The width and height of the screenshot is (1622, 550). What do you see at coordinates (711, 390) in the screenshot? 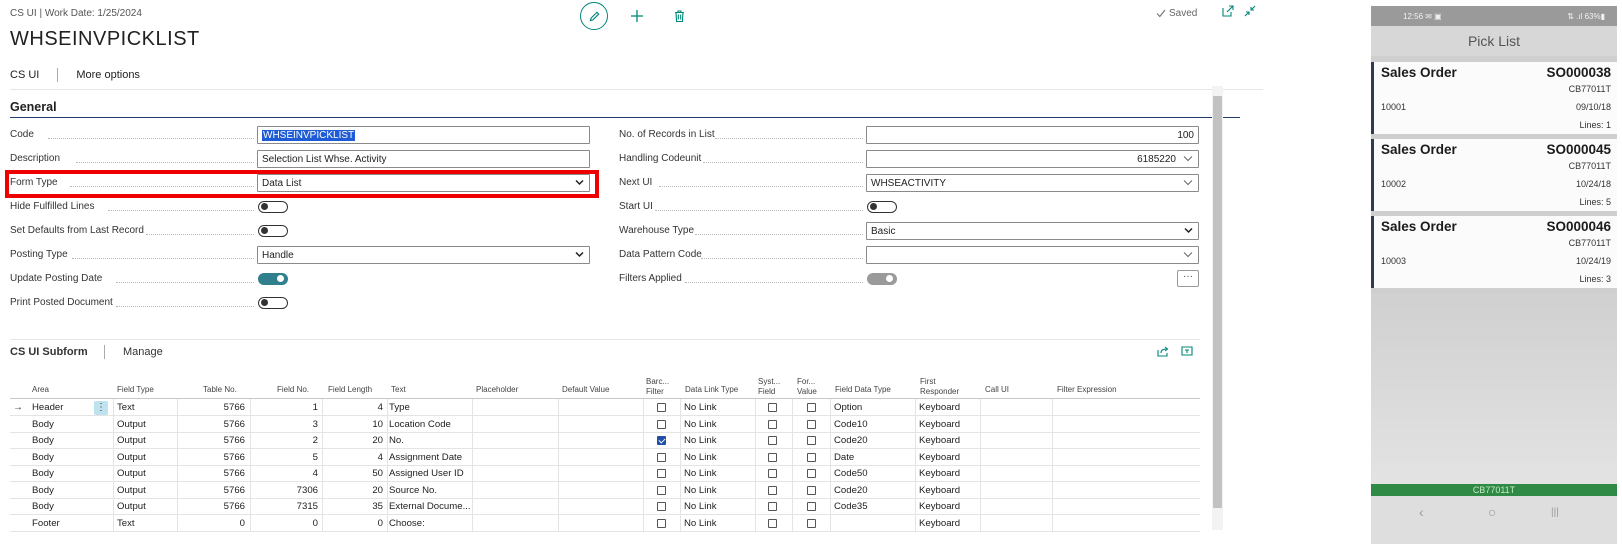
I see `col-data-link-type: Data Link Type` at bounding box center [711, 390].